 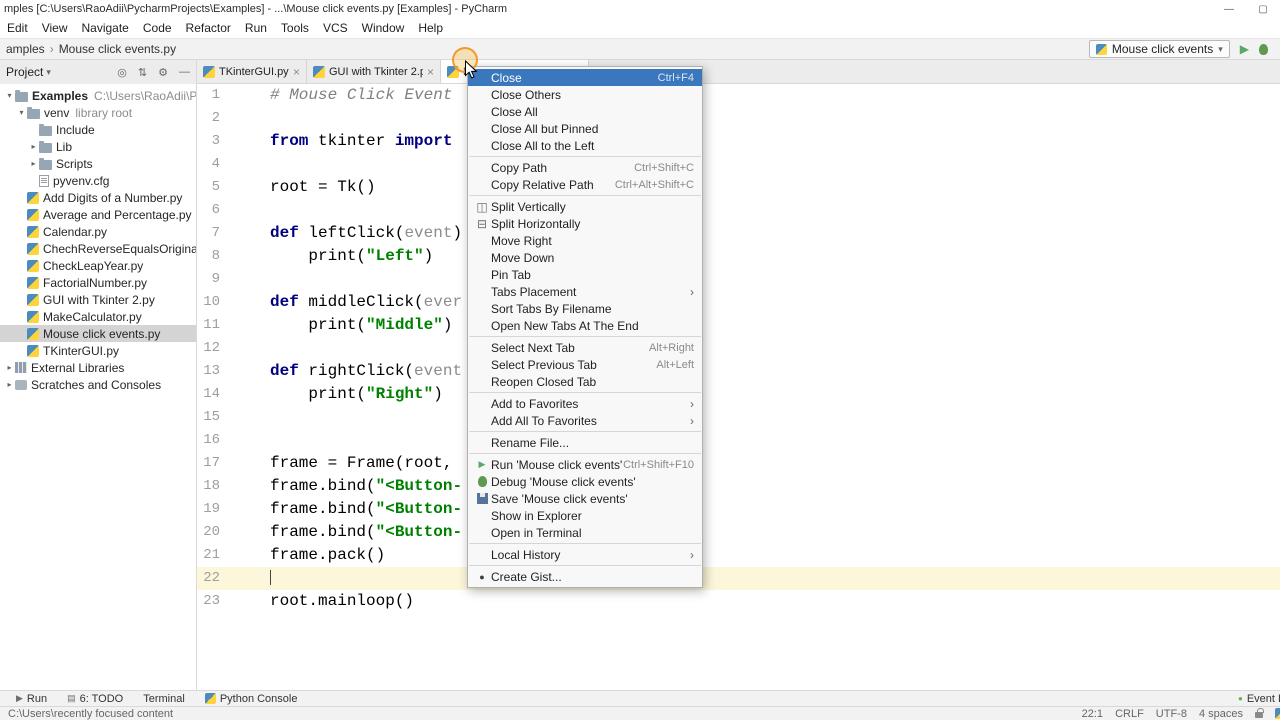 I want to click on code-line-2: 2, so click(x=738, y=118).